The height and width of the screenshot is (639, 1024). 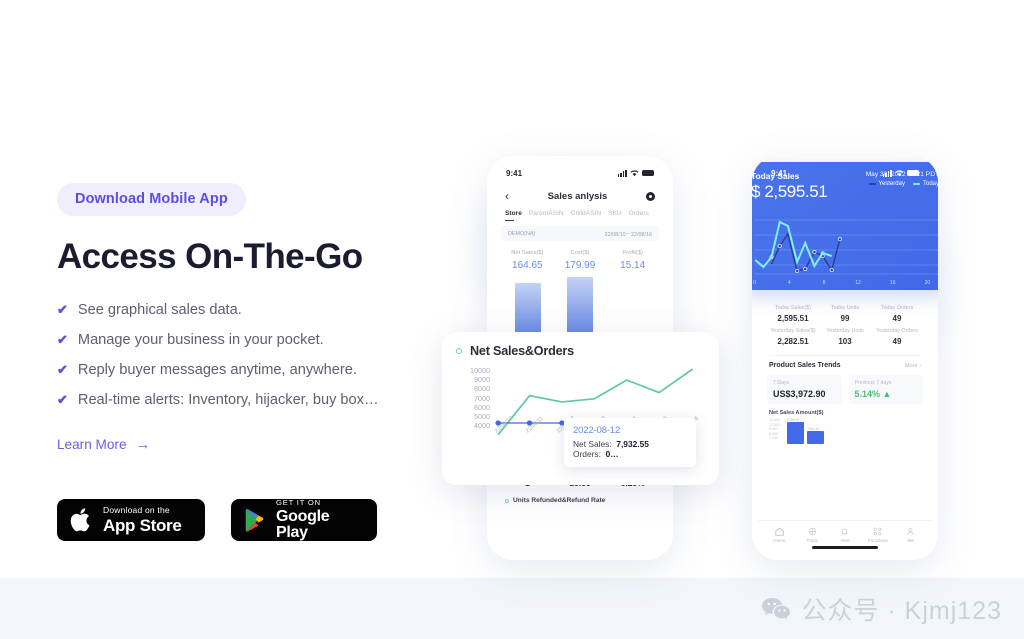 I want to click on tab-label: Me, so click(x=910, y=541).